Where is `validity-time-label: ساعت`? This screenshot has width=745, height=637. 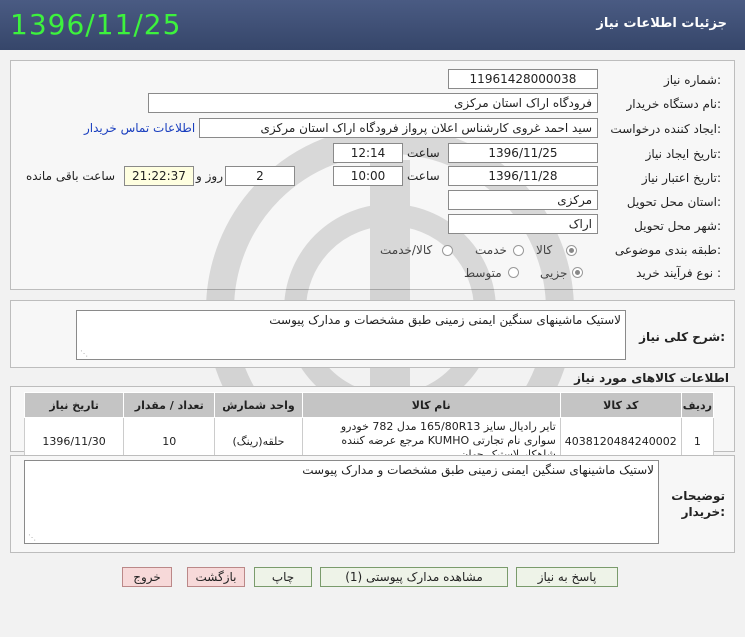
validity-time-label: ساعت is located at coordinates (423, 176).